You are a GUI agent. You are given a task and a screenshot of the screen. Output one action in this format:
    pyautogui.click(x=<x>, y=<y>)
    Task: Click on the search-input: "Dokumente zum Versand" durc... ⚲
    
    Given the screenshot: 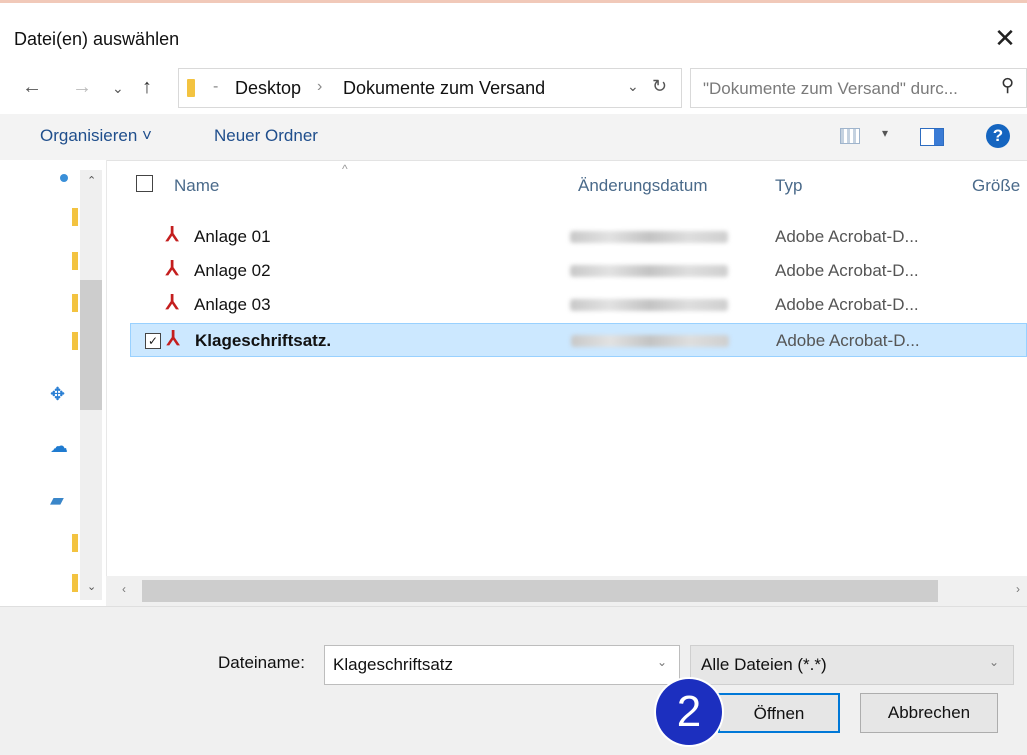 What is the action you would take?
    pyautogui.click(x=858, y=88)
    